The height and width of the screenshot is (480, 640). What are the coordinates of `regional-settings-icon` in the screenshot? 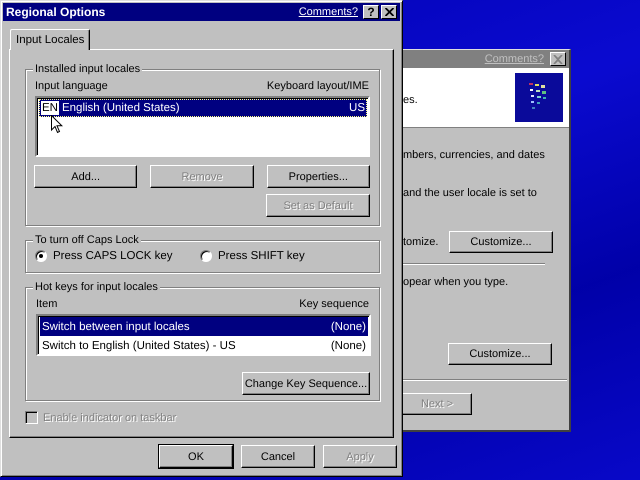 It's located at (539, 97).